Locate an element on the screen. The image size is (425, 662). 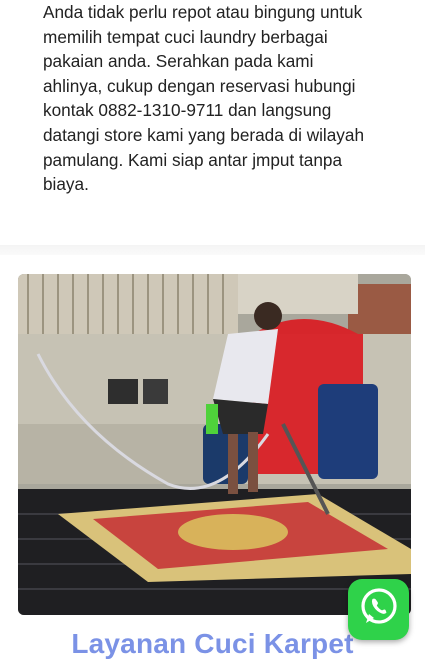
whatsapp-icon is located at coordinates (379, 609).